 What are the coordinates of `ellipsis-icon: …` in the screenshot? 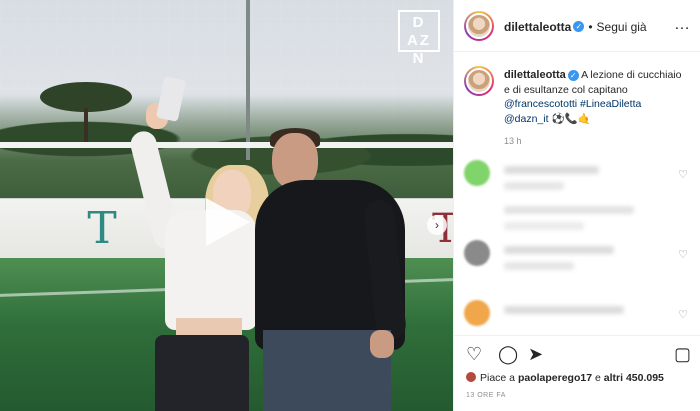 It's located at (682, 25).